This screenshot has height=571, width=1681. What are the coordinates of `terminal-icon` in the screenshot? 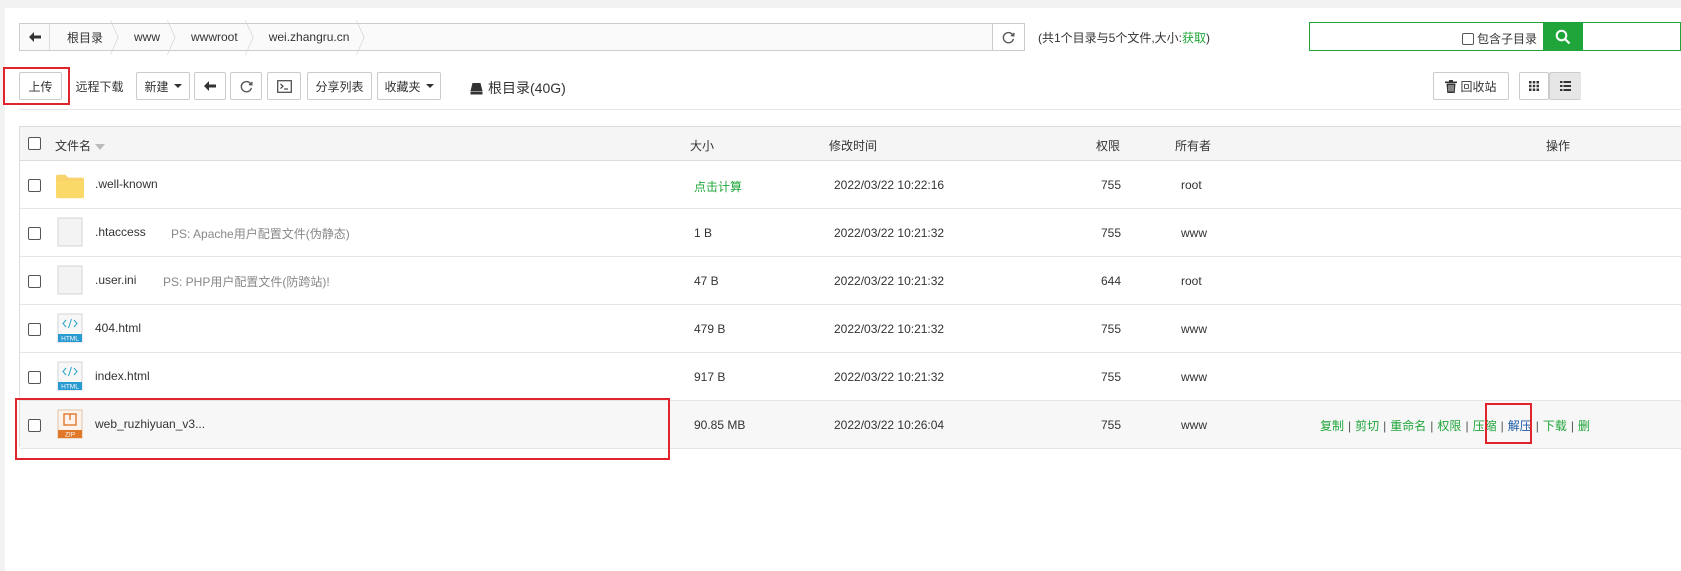 It's located at (284, 86).